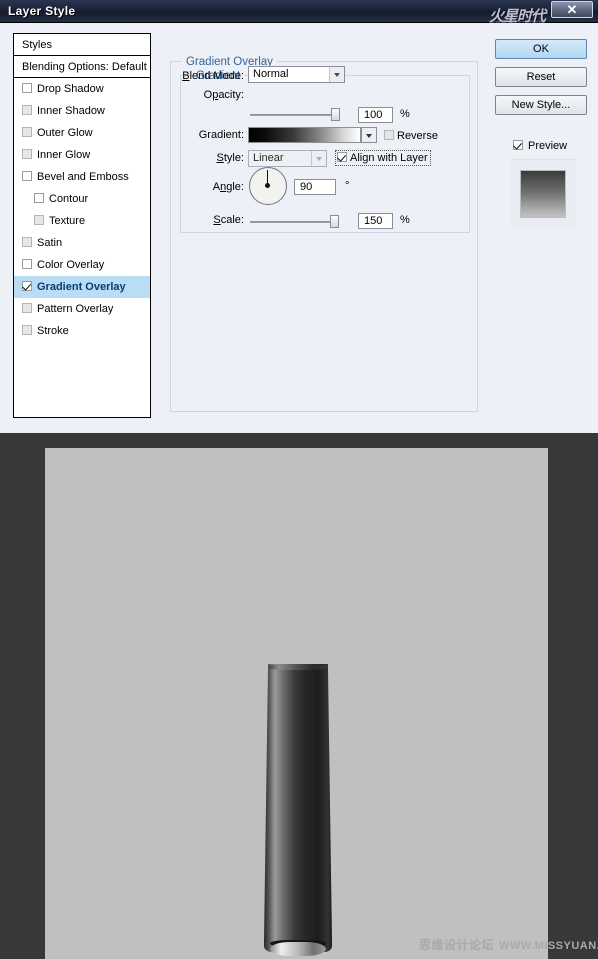 Image resolution: width=598 pixels, height=959 pixels. I want to click on preview-label: Preview, so click(548, 146).